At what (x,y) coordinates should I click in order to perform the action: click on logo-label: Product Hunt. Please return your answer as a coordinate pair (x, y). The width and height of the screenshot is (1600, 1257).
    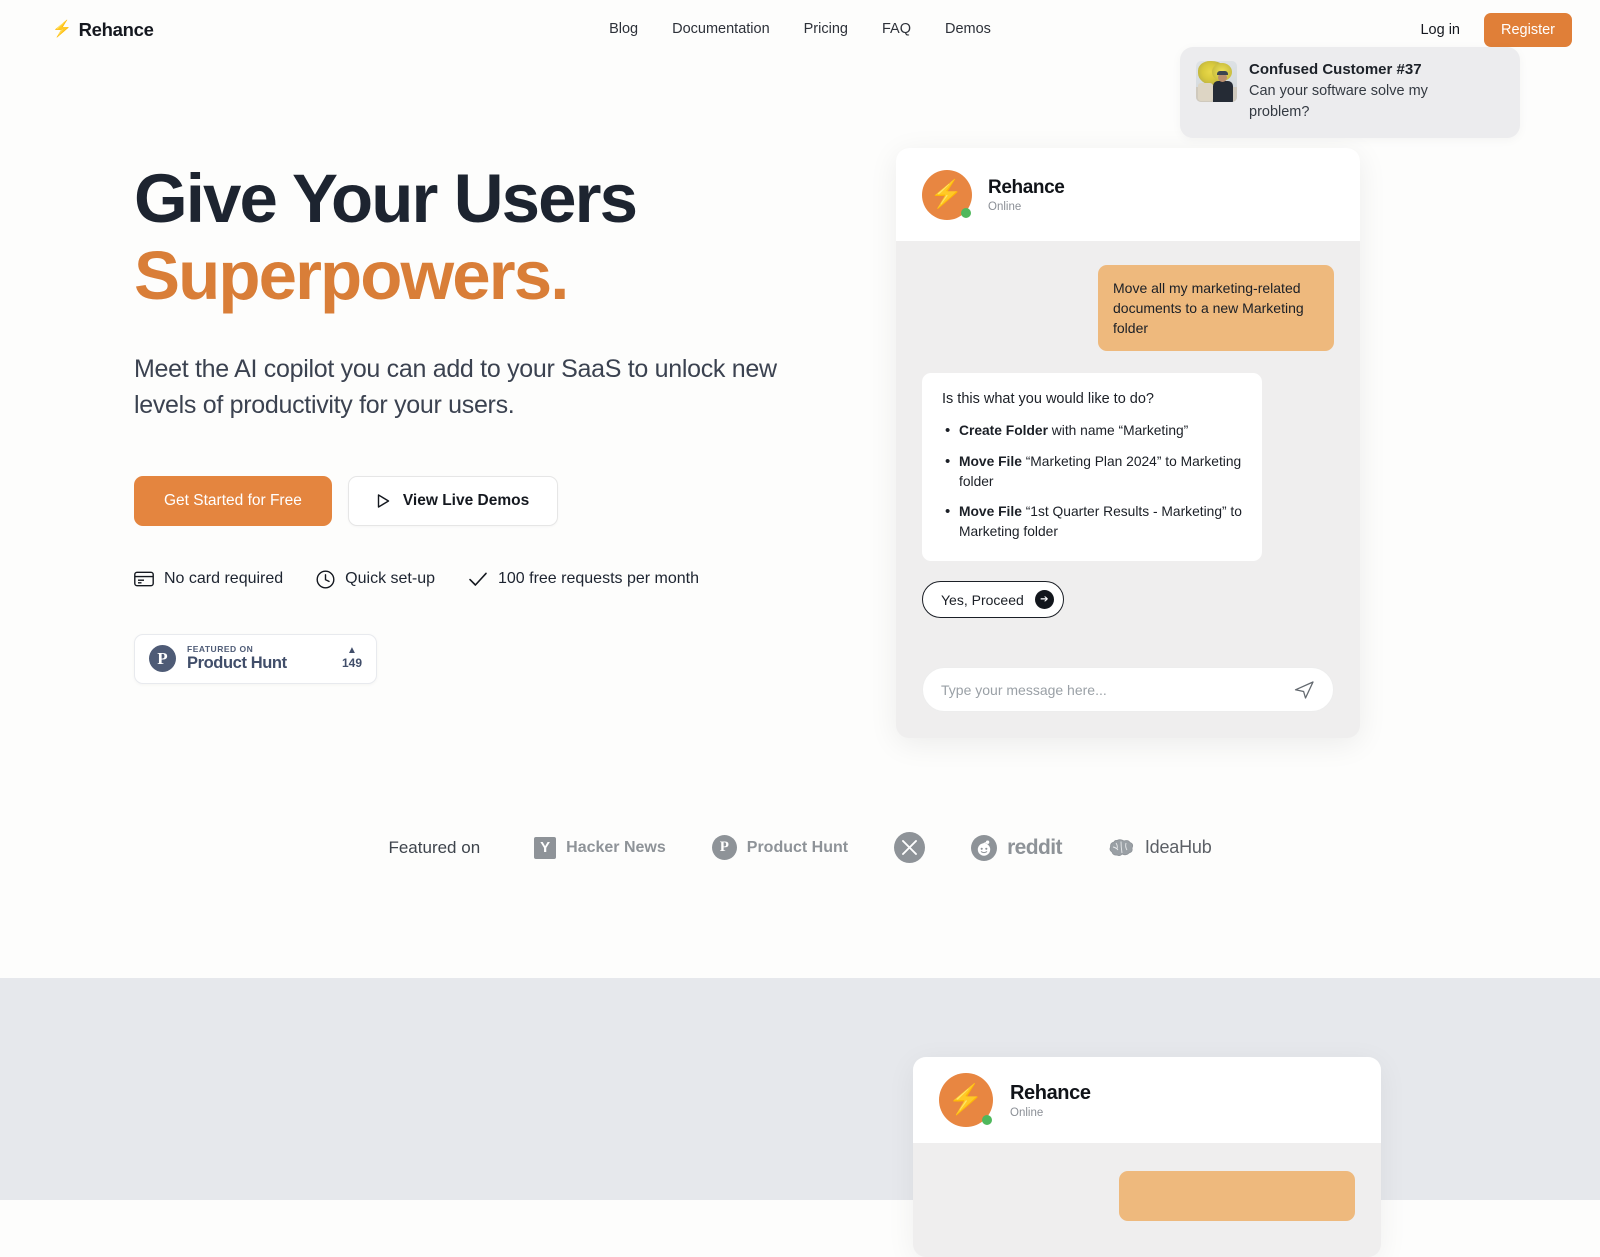
    Looking at the image, I should click on (797, 847).